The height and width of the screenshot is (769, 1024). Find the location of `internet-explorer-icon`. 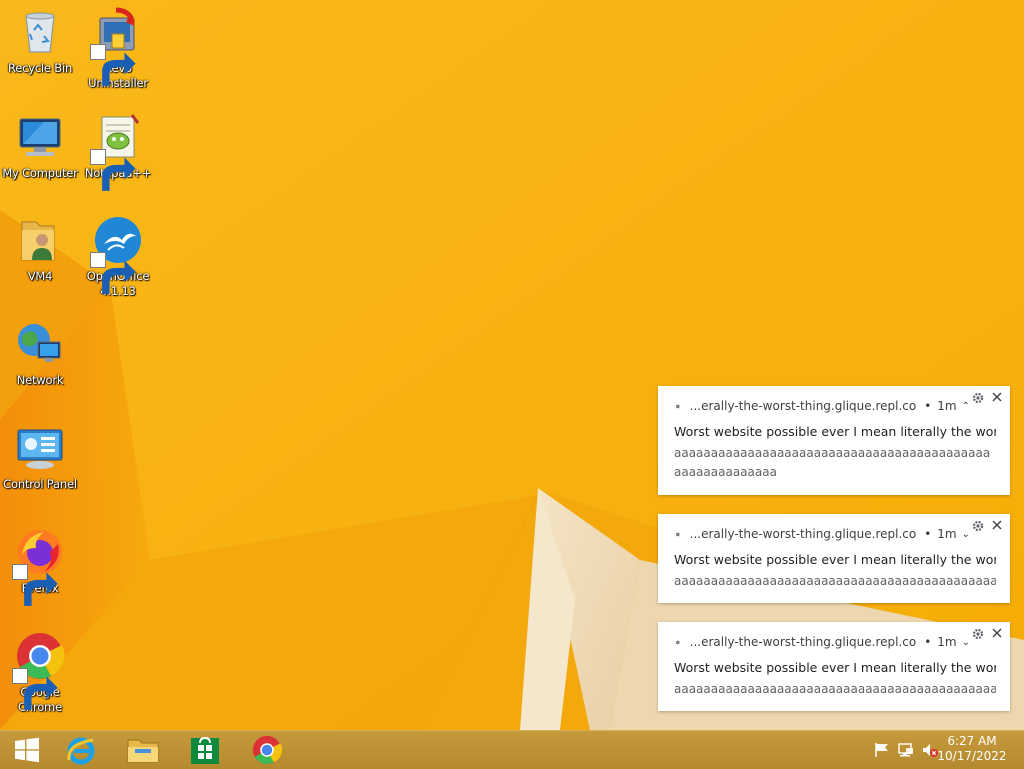

internet-explorer-icon is located at coordinates (81, 751).